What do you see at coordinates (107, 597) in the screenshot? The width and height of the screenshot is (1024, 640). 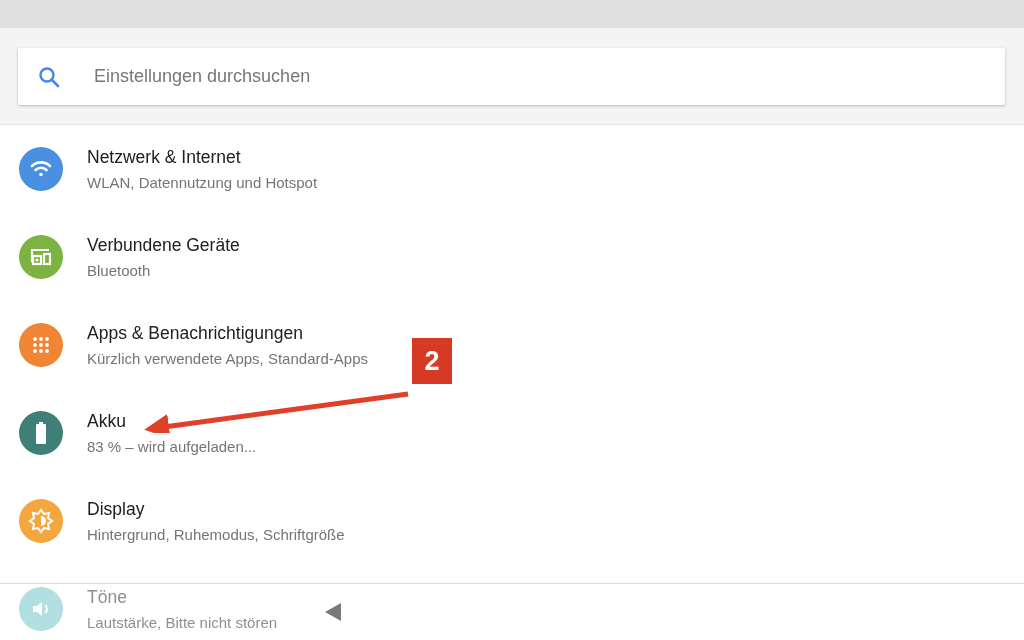 I see `item-title: Töne` at bounding box center [107, 597].